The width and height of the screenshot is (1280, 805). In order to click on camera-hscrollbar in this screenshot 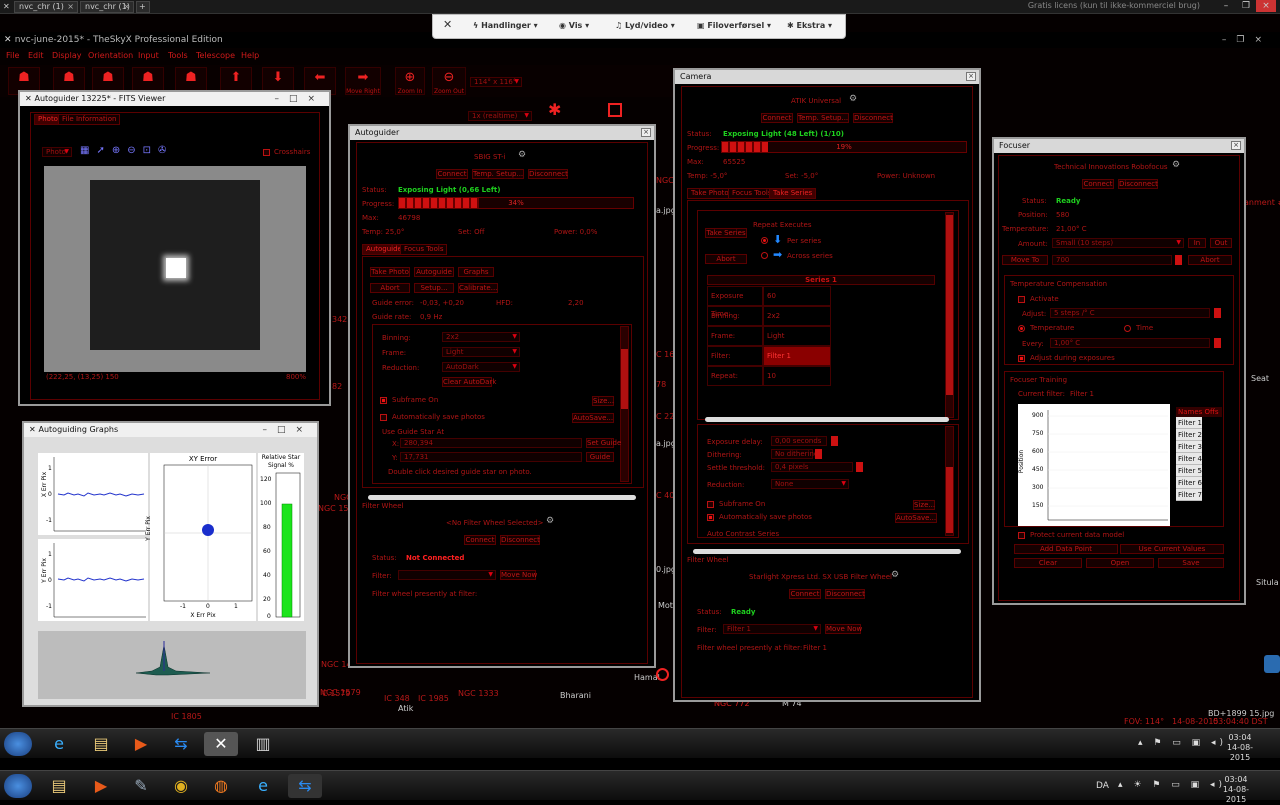, I will do `click(827, 551)`.